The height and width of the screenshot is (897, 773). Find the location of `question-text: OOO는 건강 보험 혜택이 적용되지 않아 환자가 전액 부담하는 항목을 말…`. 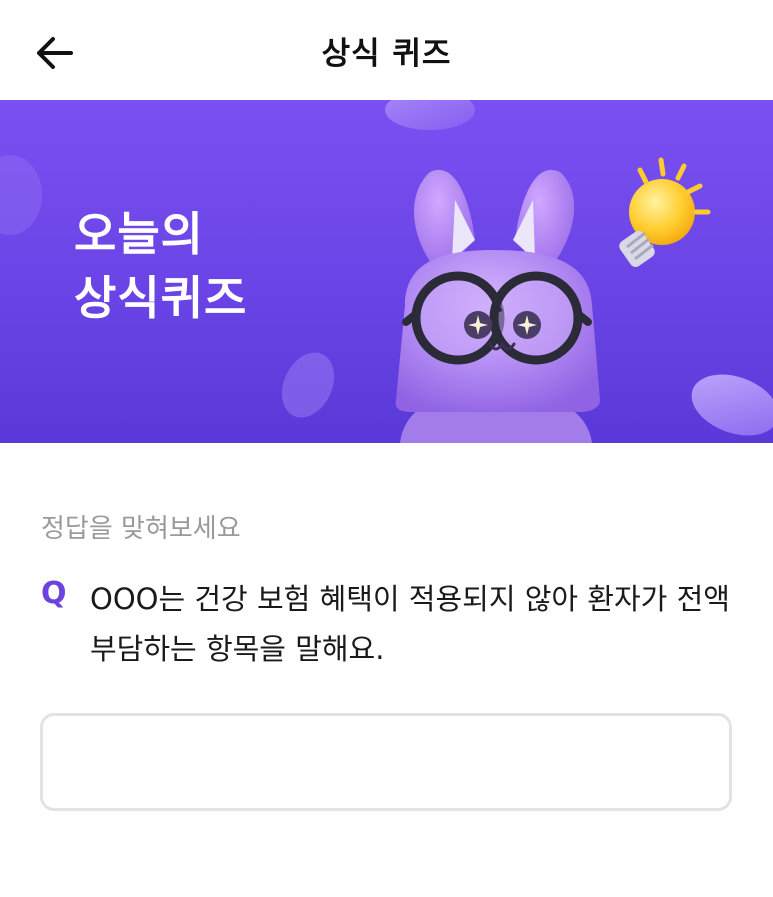

question-text: OOO는 건강 보험 혜택이 적용되지 않아 환자가 전액 부담하는 항목을 말… is located at coordinates (410, 624).